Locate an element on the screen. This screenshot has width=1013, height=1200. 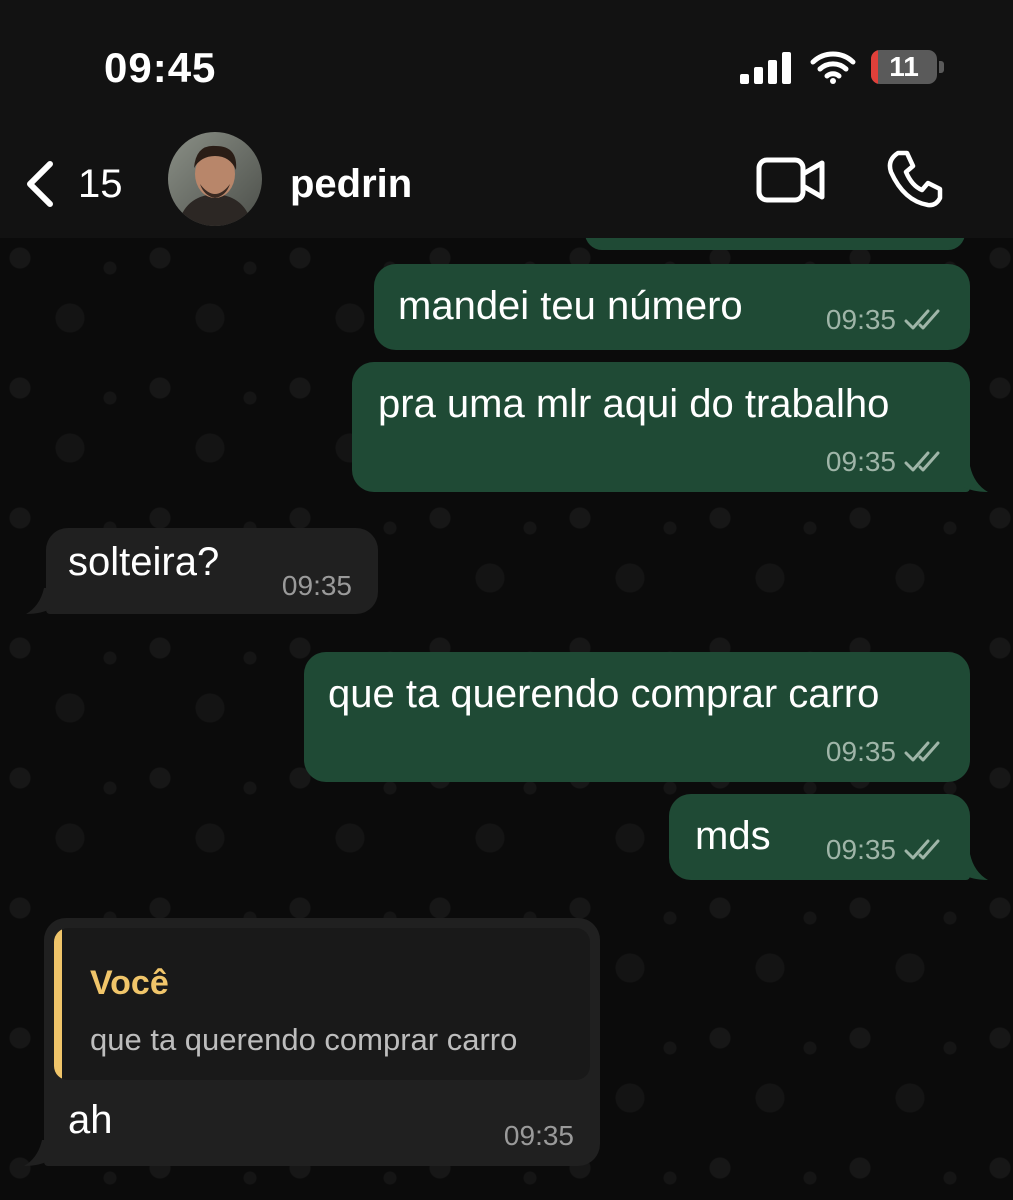
status-bar: 09:45 11 is located at coordinates (506, 65).